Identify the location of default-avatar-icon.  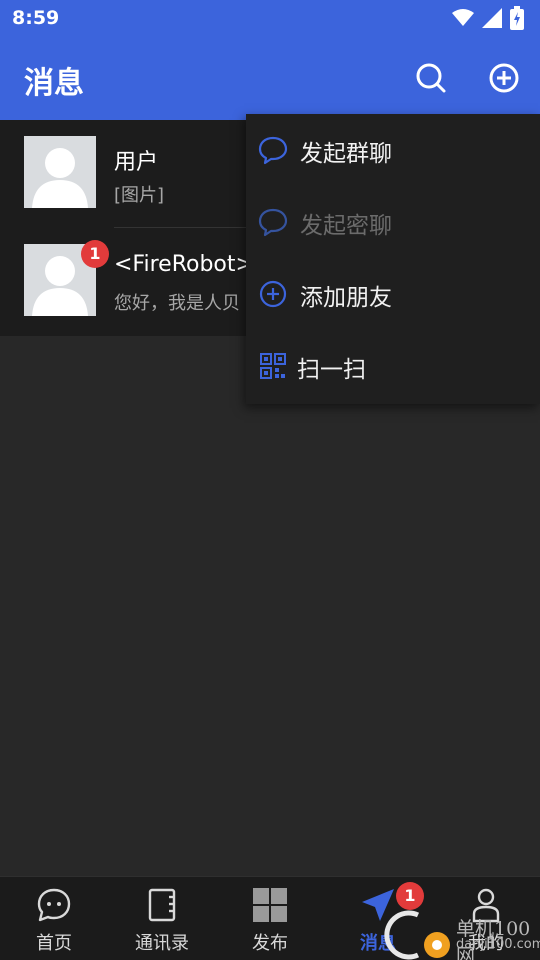
(60, 172).